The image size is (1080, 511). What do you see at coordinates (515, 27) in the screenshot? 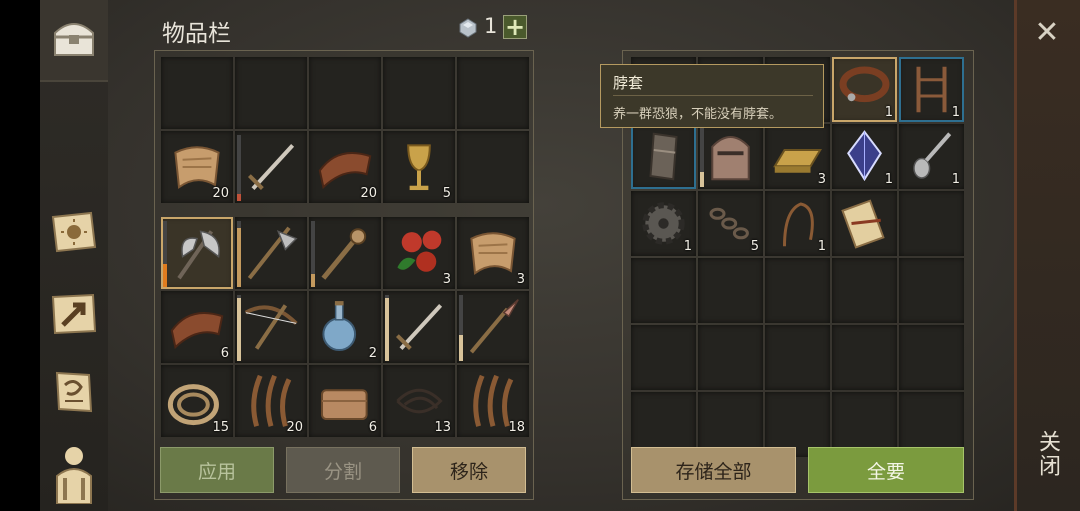
I see `add-currency-button: +` at bounding box center [515, 27].